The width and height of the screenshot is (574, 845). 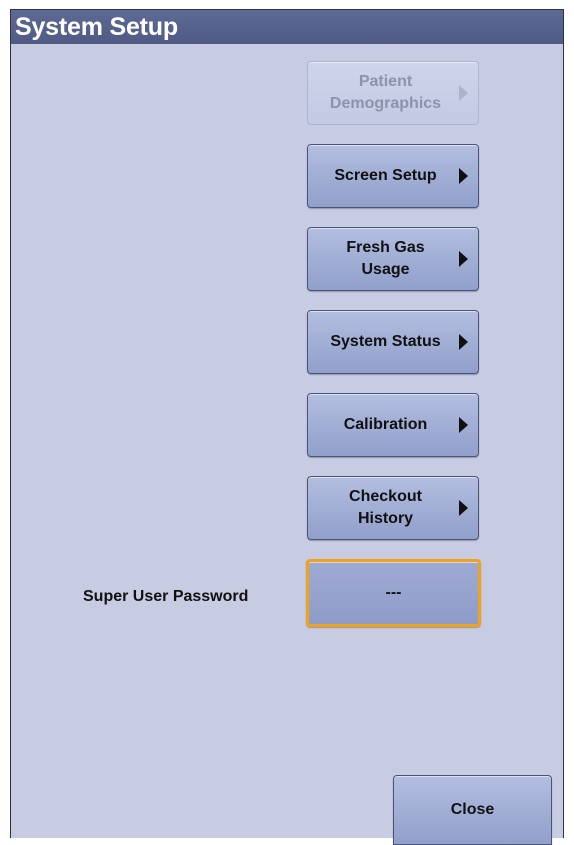 I want to click on system-status-button: System Status, so click(x=393, y=342).